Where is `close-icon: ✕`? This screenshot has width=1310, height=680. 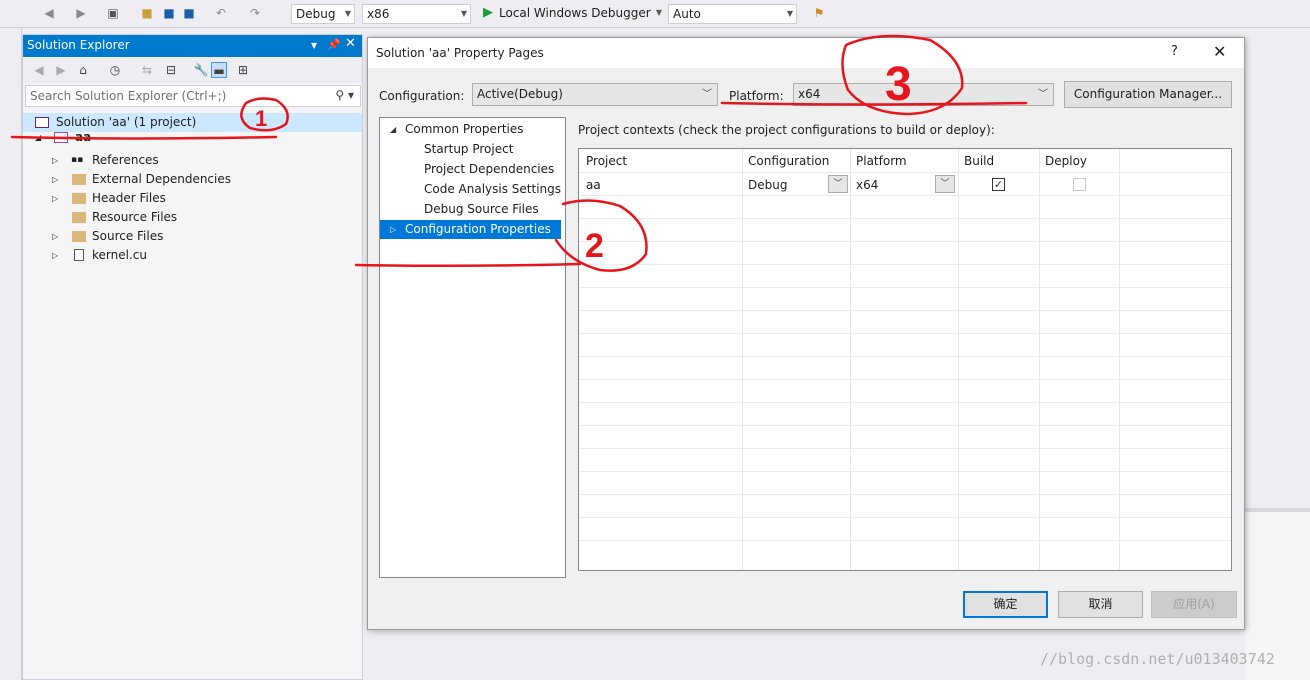
close-icon: ✕ is located at coordinates (350, 43).